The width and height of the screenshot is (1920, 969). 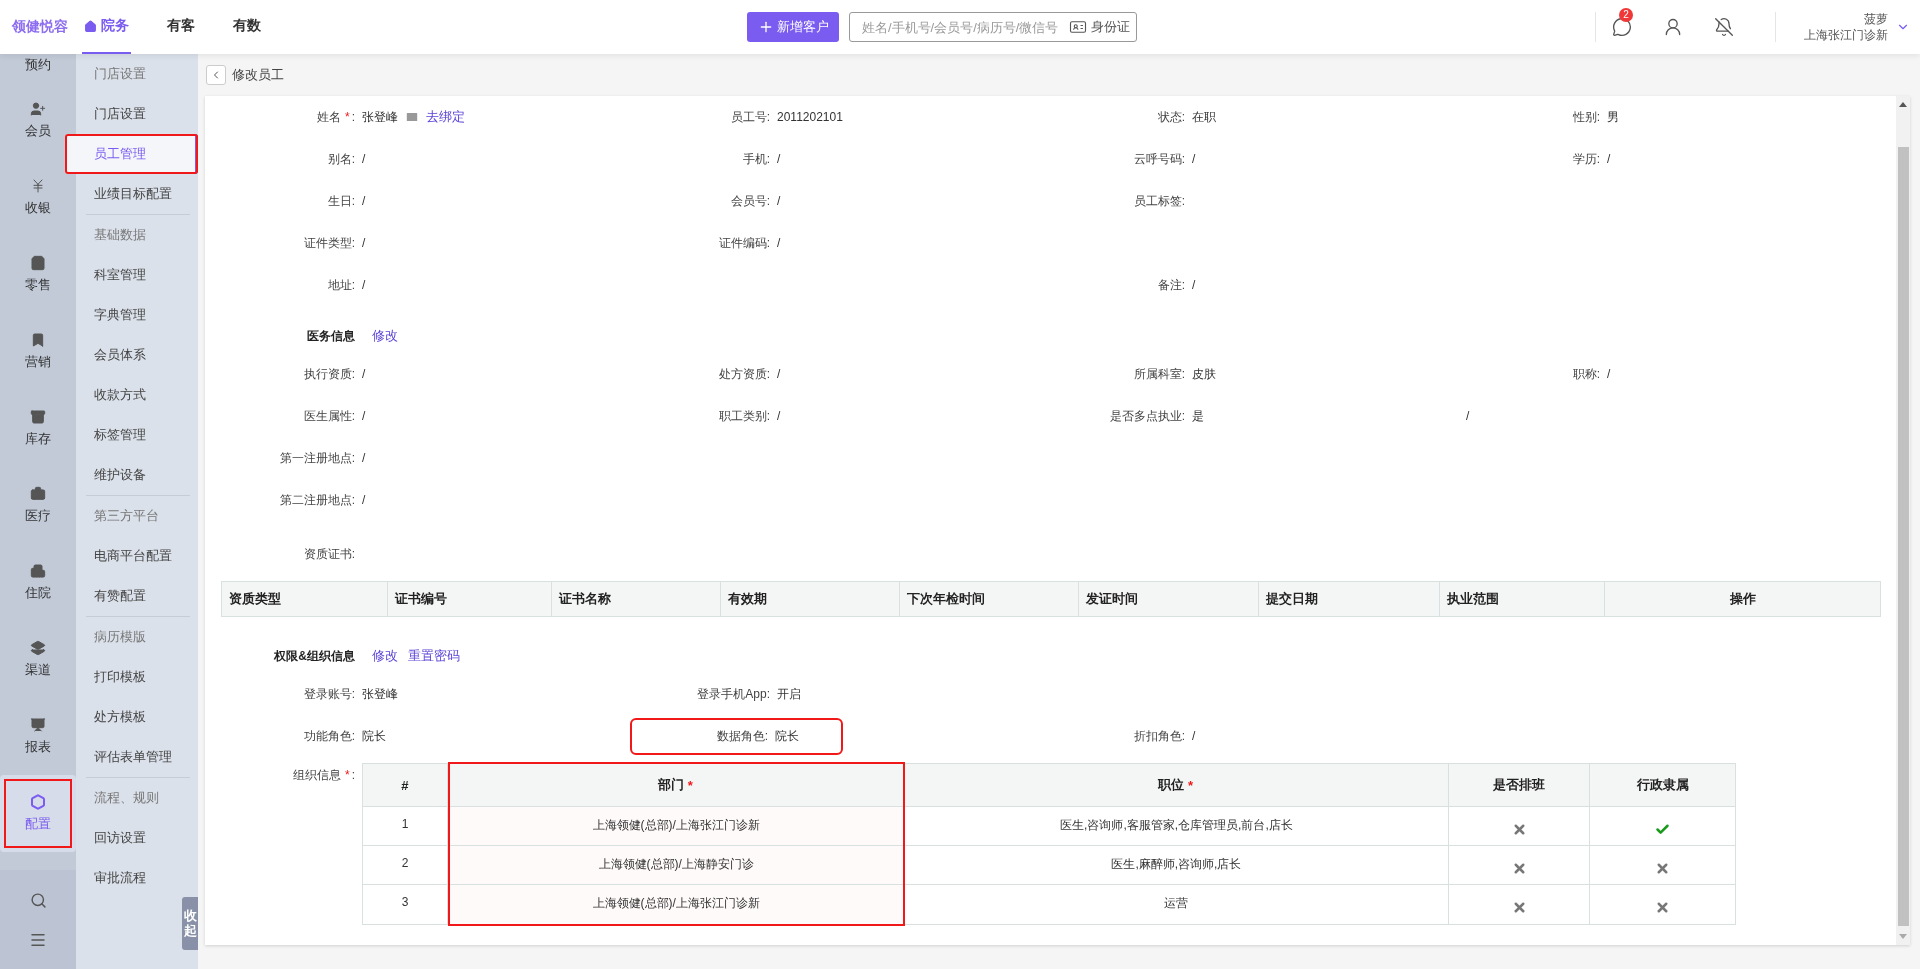 What do you see at coordinates (137, 235) in the screenshot?
I see `sidebar-item: 基础数据` at bounding box center [137, 235].